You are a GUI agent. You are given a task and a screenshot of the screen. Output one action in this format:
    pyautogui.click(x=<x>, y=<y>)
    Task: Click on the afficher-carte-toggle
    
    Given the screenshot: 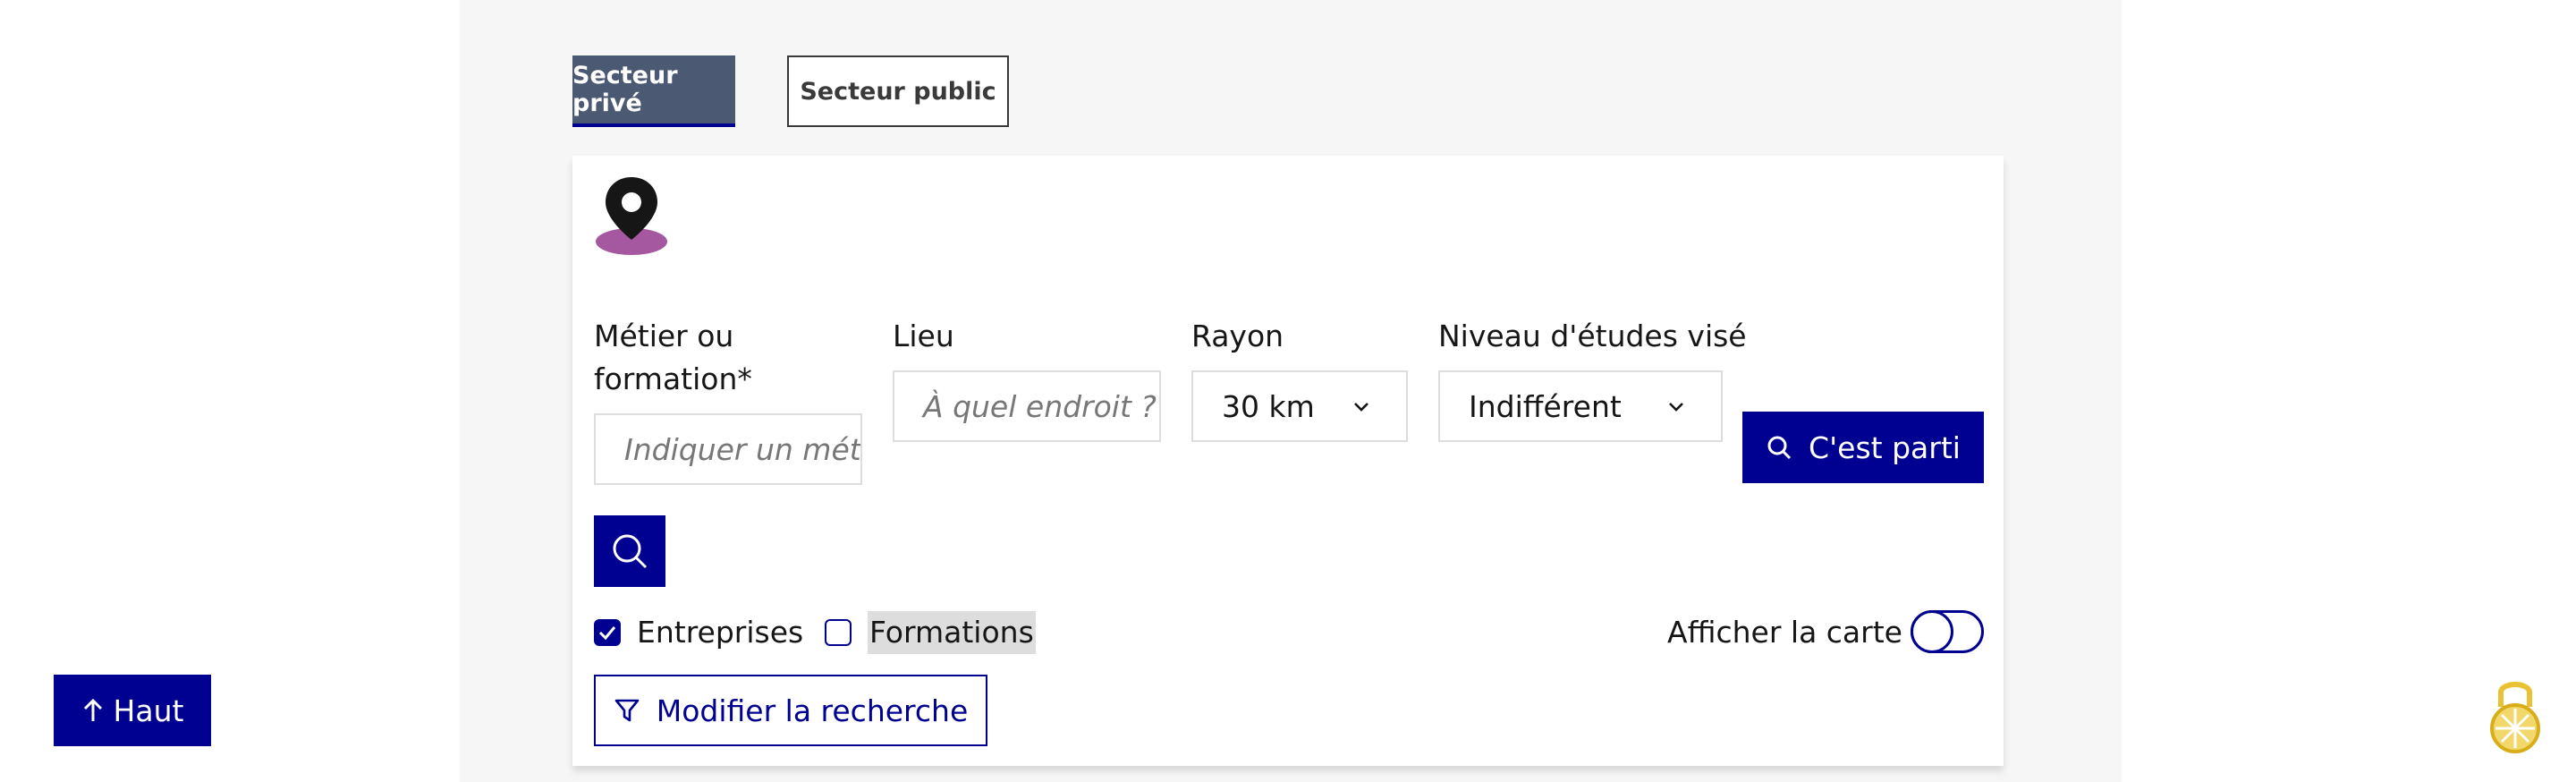 What is the action you would take?
    pyautogui.click(x=1947, y=631)
    